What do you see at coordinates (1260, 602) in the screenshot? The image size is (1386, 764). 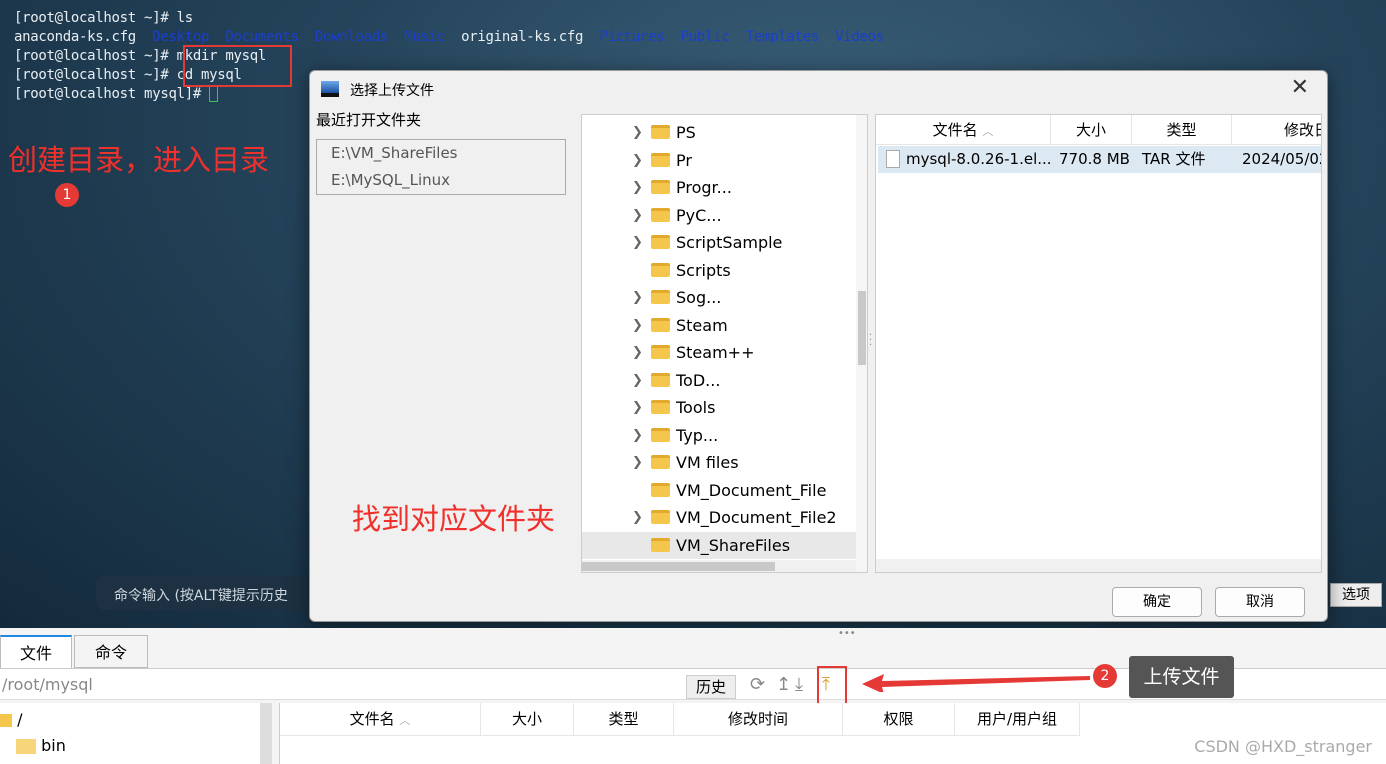 I see `cancel-button: 取消` at bounding box center [1260, 602].